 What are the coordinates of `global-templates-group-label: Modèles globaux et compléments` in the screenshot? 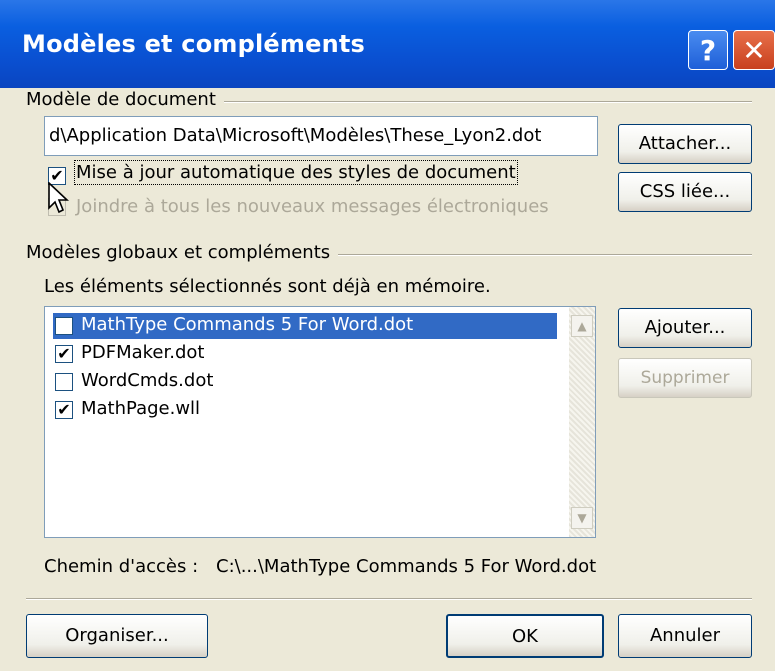 It's located at (182, 252).